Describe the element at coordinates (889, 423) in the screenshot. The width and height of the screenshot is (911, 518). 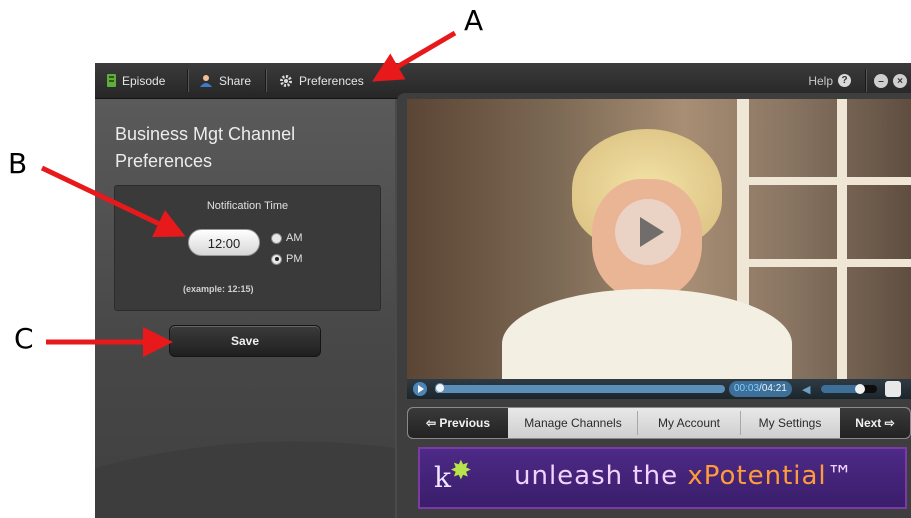
I see `arrow-right-icon: ⇨` at that location.